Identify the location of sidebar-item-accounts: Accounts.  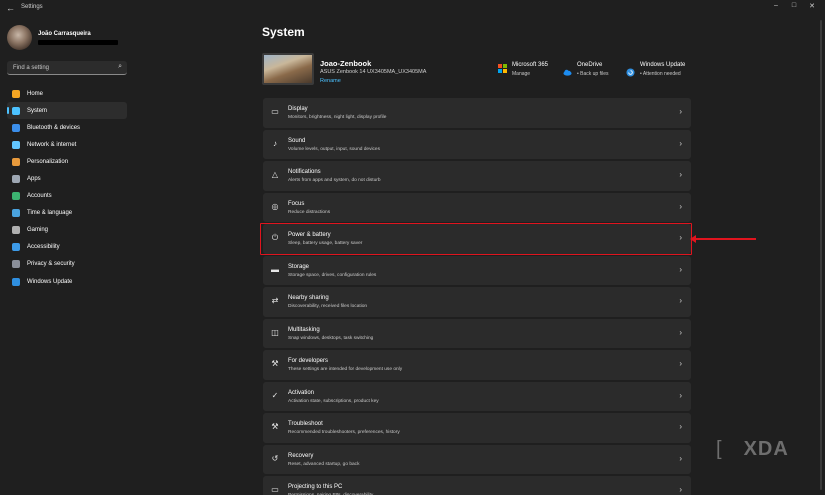
(67, 196).